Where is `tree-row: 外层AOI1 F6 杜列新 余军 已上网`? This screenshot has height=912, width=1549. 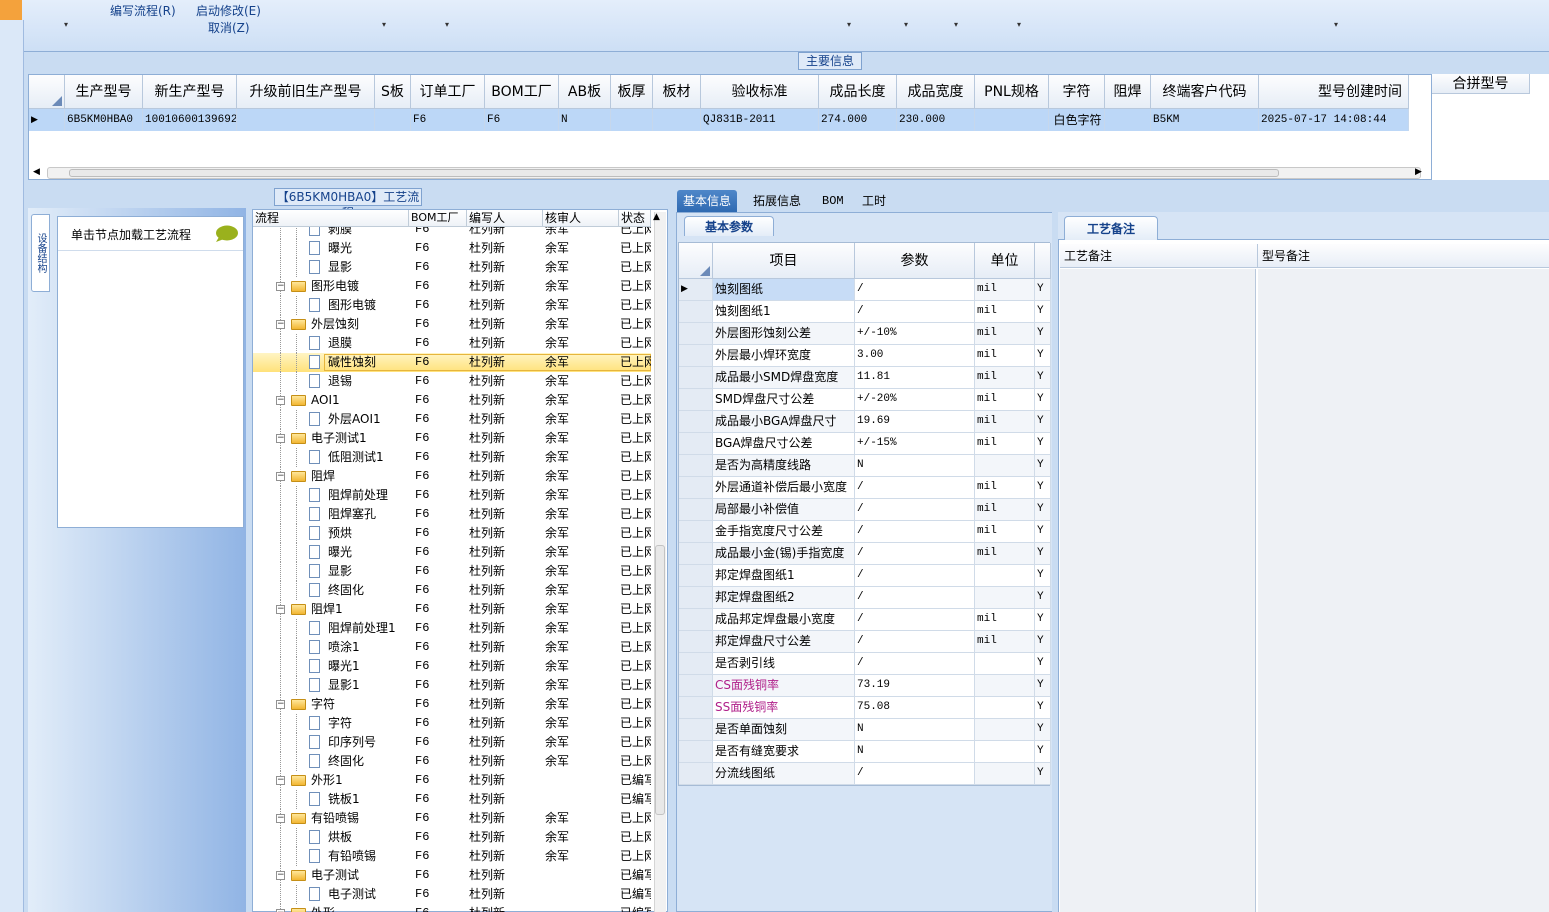
tree-row: 外层AOI1 F6 杜列新 余军 已上网 is located at coordinates (452, 419).